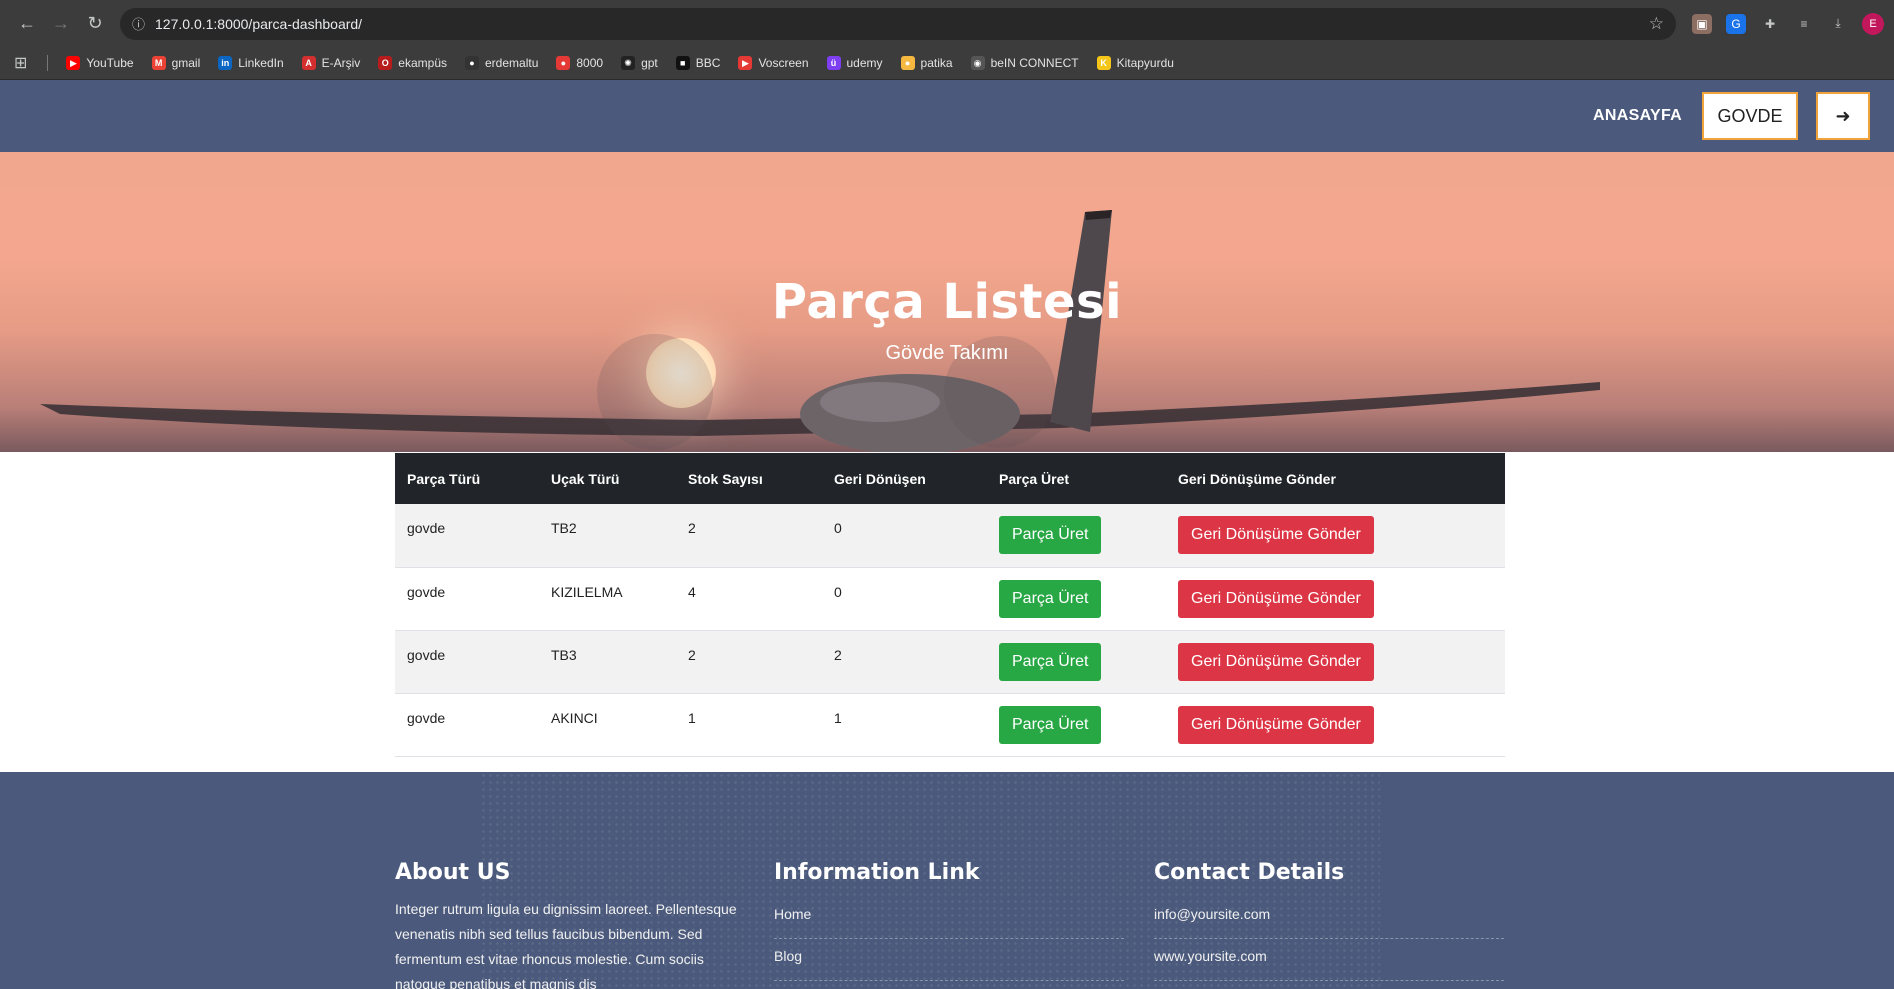 This screenshot has height=989, width=1894. I want to click on logout-button: ➜, so click(1843, 116).